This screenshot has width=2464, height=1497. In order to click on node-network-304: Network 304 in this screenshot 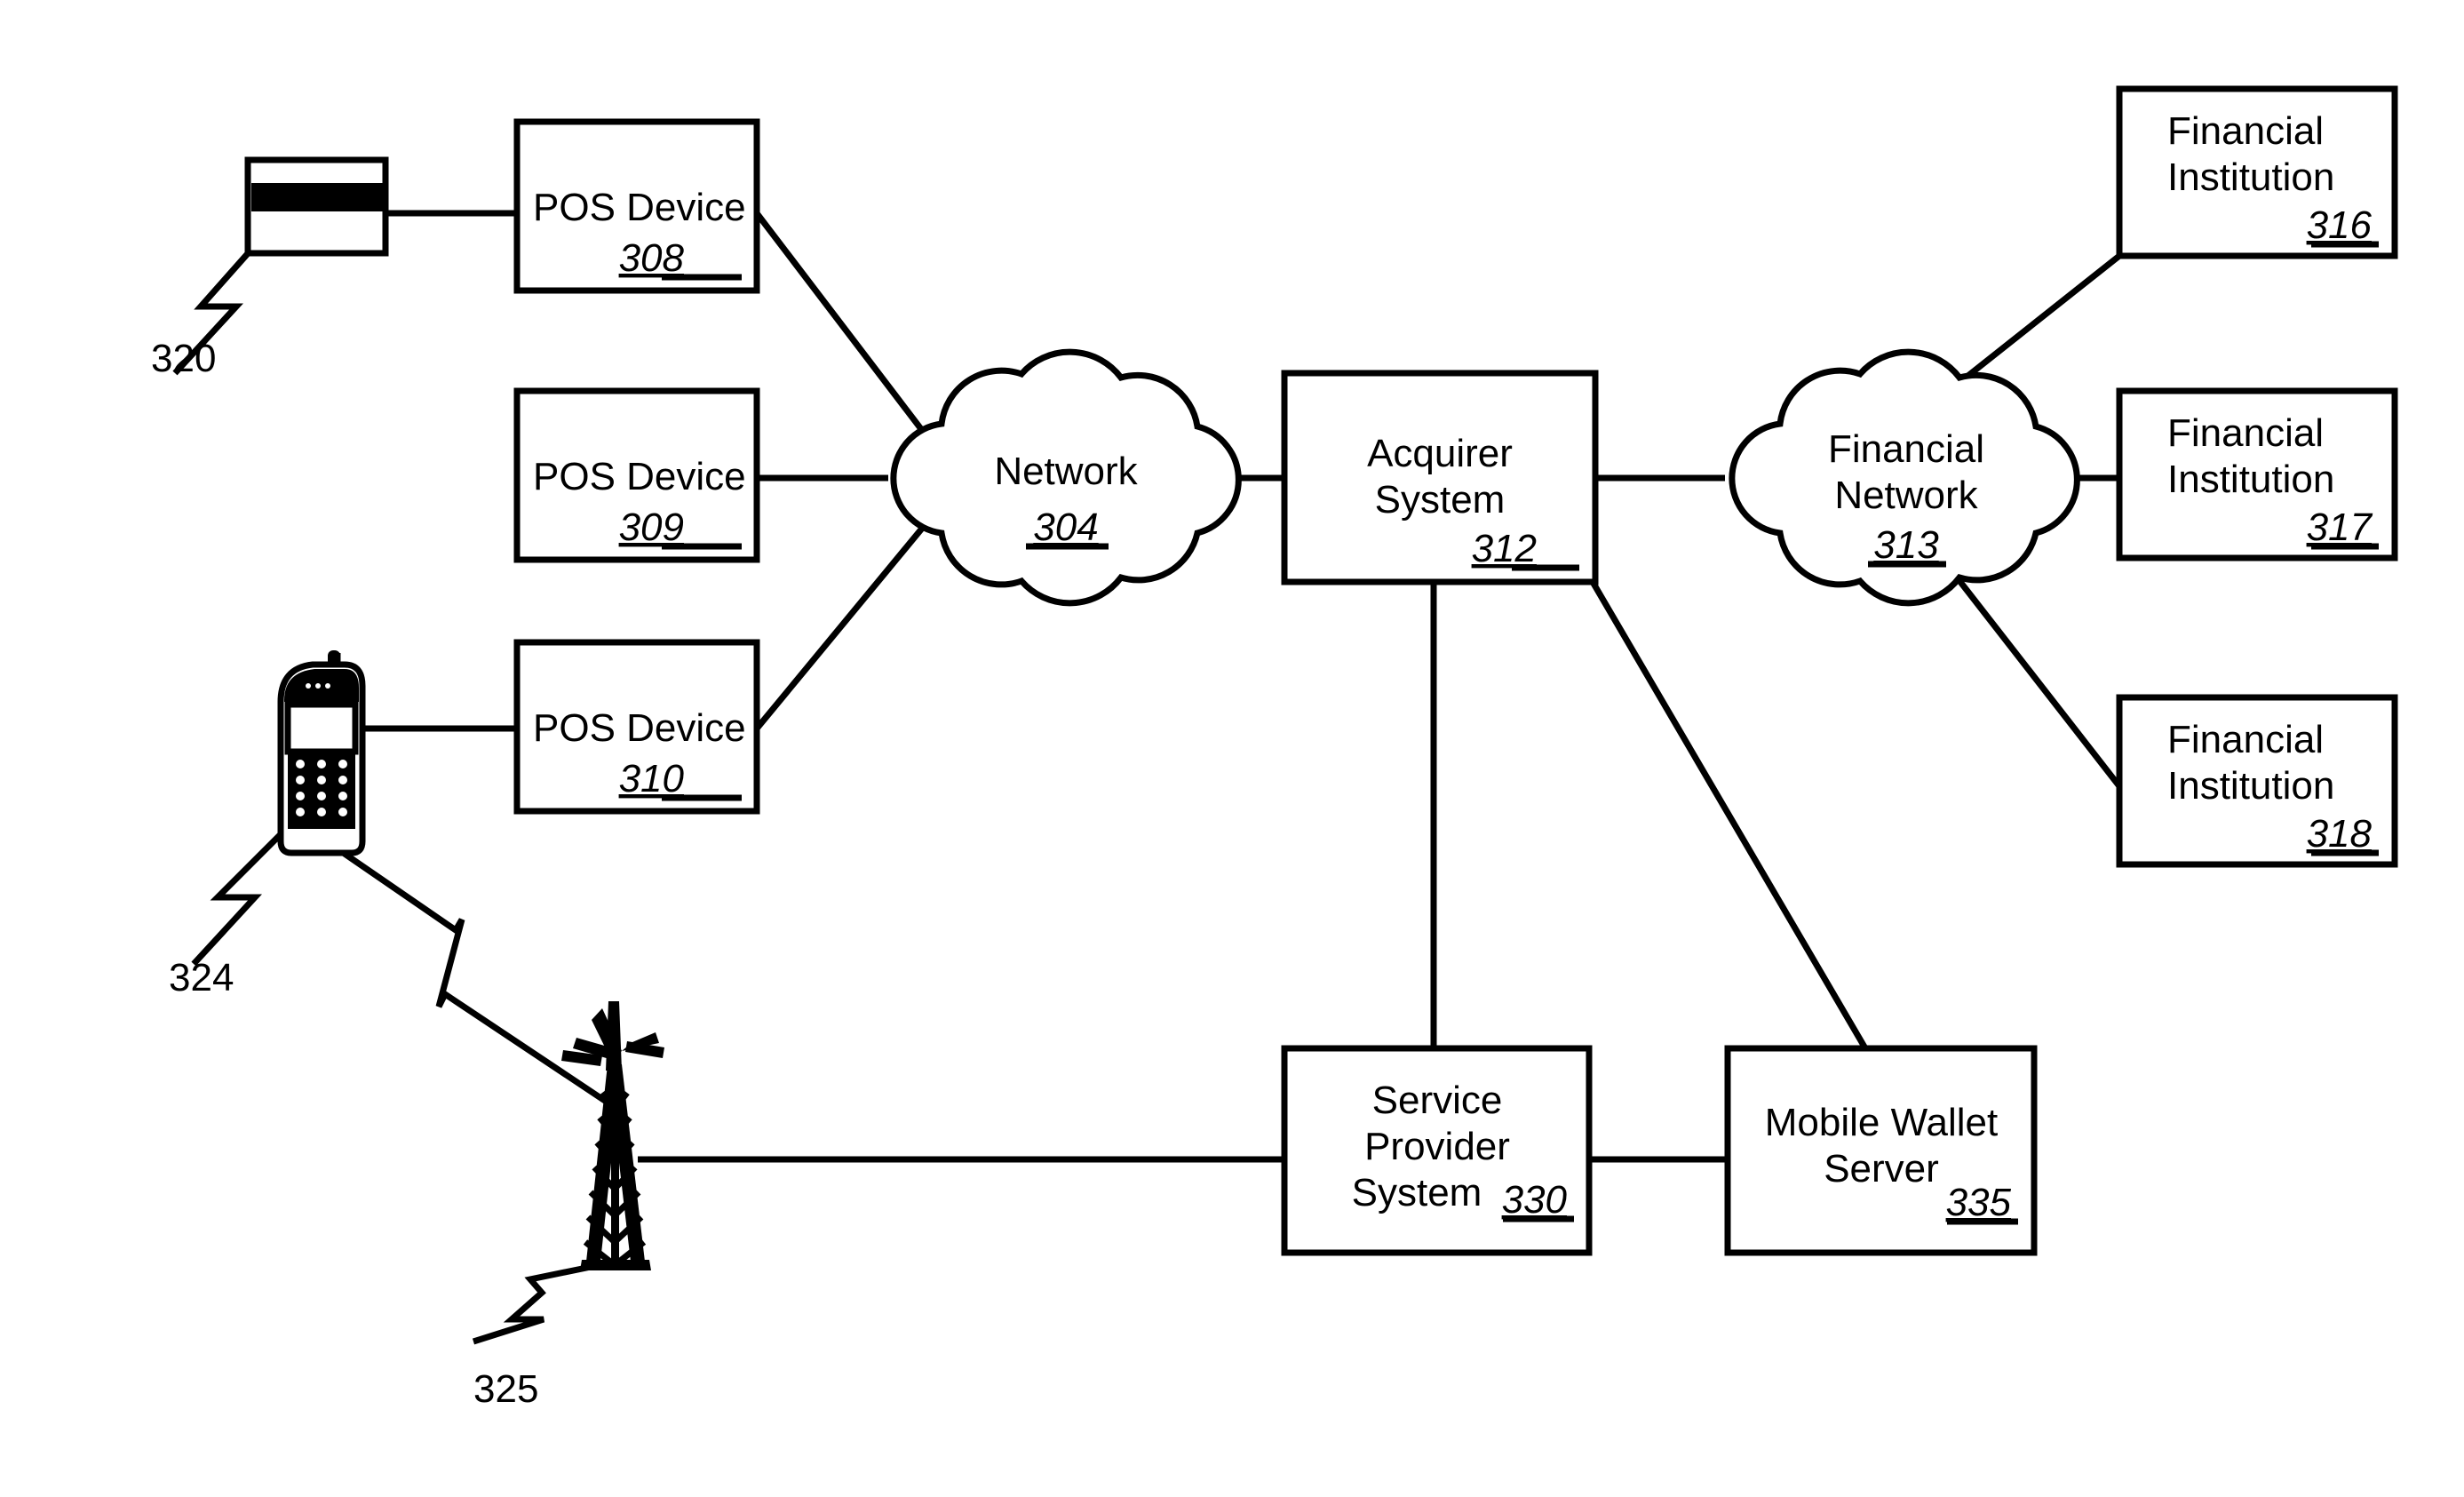, I will do `click(1066, 477)`.